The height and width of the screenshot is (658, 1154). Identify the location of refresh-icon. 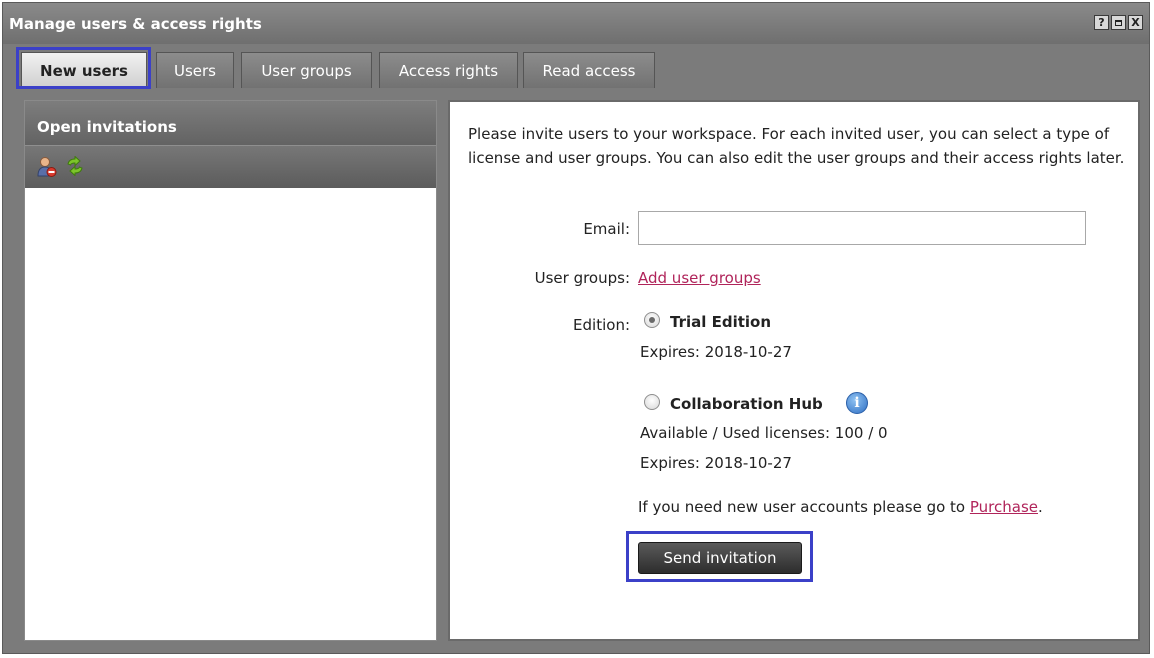
(75, 166).